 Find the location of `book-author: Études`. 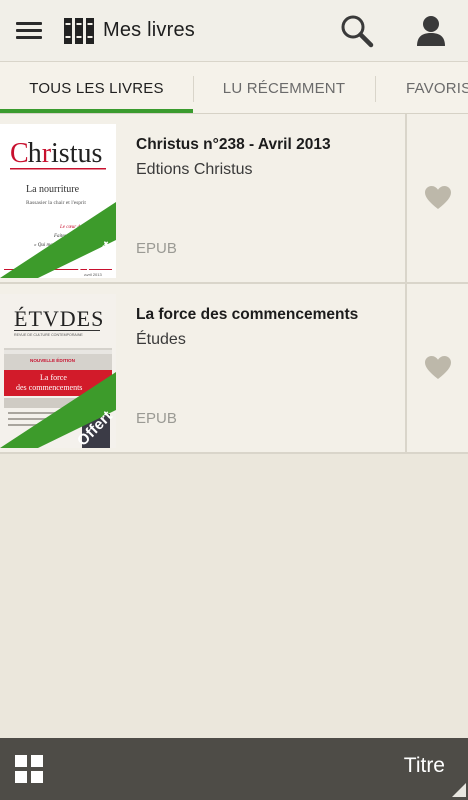

book-author: Études is located at coordinates (161, 339).